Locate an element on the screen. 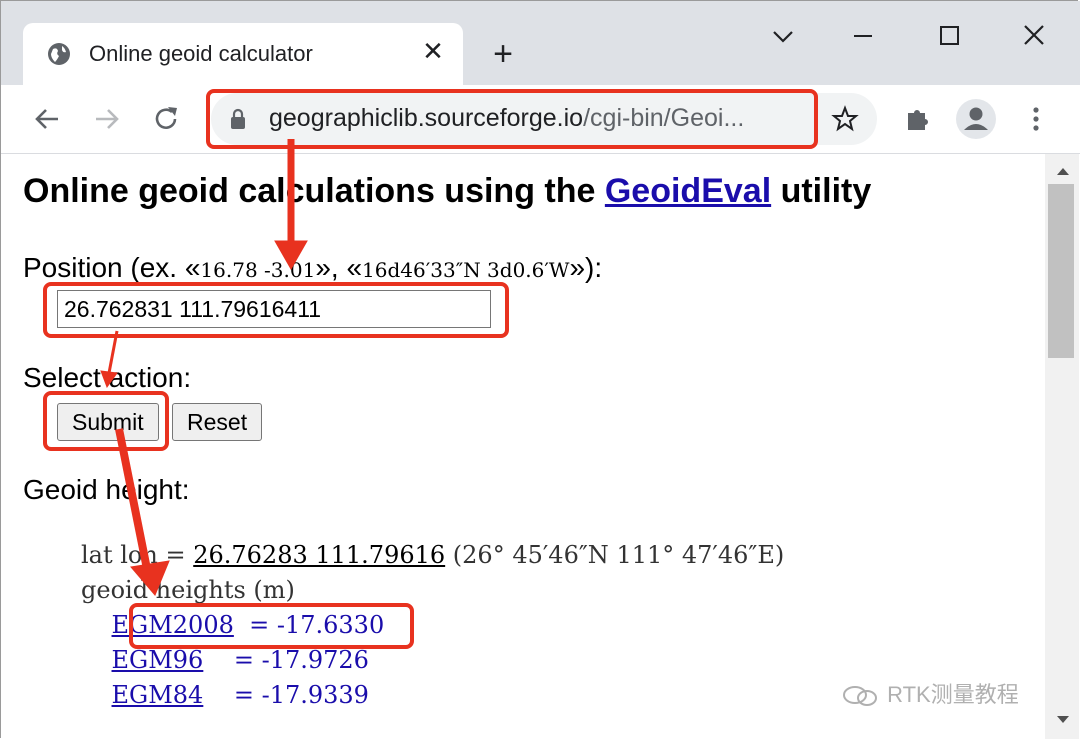 The width and height of the screenshot is (1080, 741). annotation-arrows is located at coordinates (204, 367).